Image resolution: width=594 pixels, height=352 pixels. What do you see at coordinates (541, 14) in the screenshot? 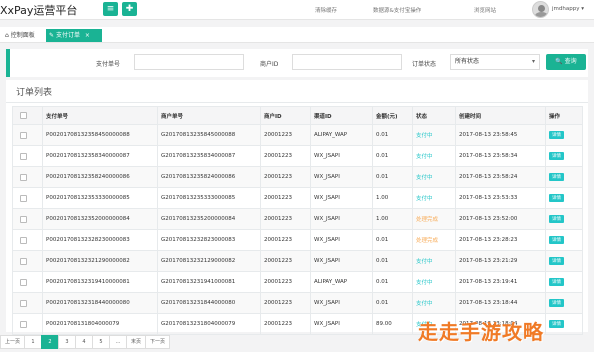
I see `avatar-body-shape` at bounding box center [541, 14].